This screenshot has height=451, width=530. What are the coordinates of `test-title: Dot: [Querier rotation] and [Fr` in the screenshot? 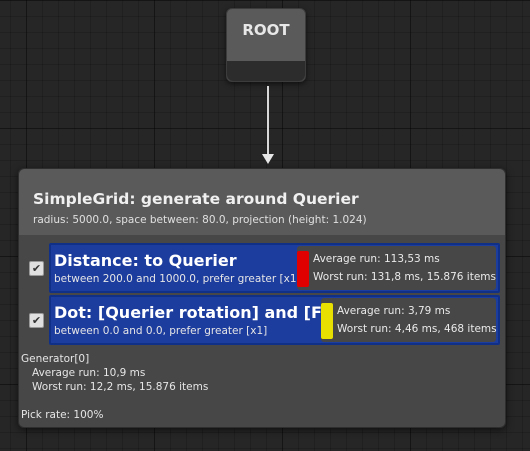 It's located at (191, 312).